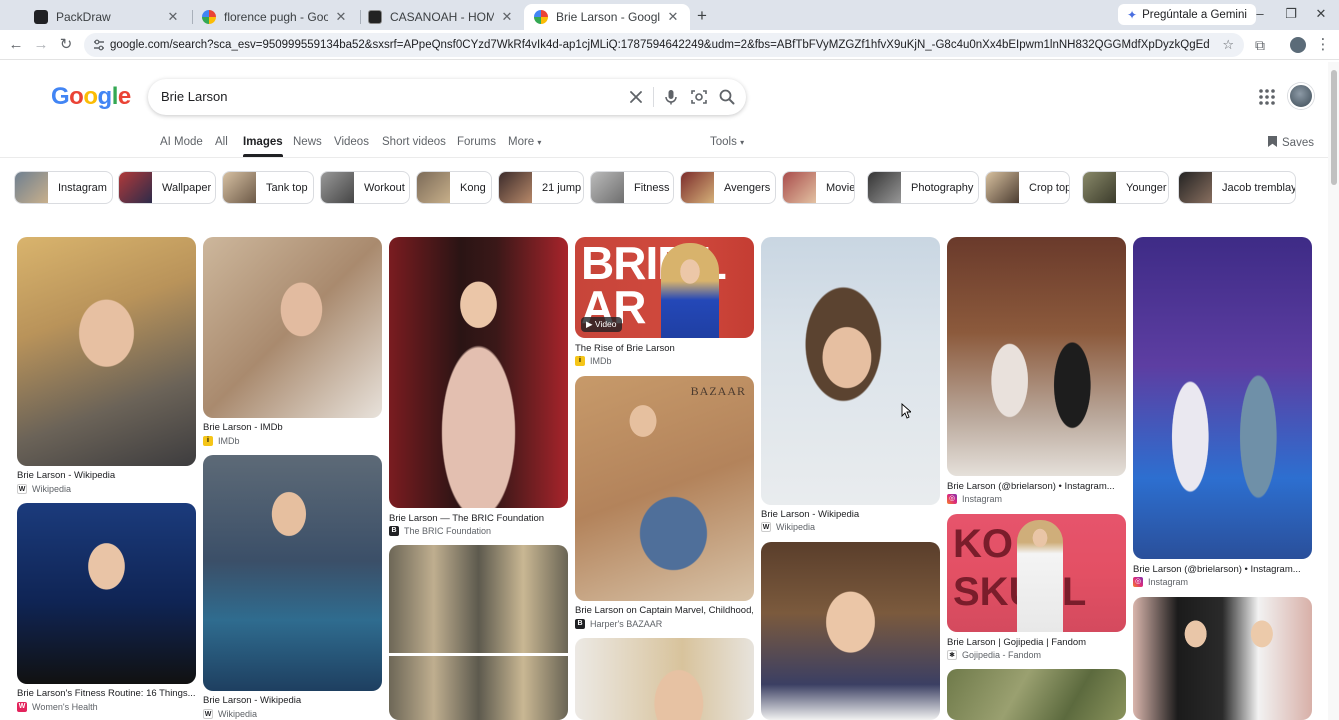 Image resolution: width=1339 pixels, height=720 pixels. What do you see at coordinates (541, 187) in the screenshot?
I see `chip-21-jump: 21 jump` at bounding box center [541, 187].